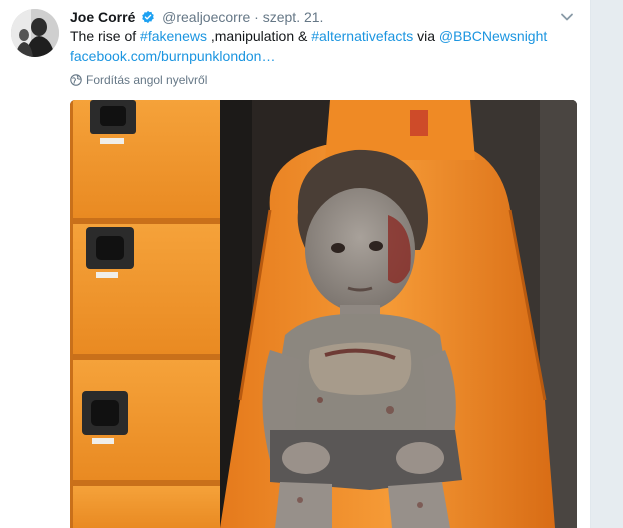  Describe the element at coordinates (426, 36) in the screenshot. I see `text-segment: via` at that location.